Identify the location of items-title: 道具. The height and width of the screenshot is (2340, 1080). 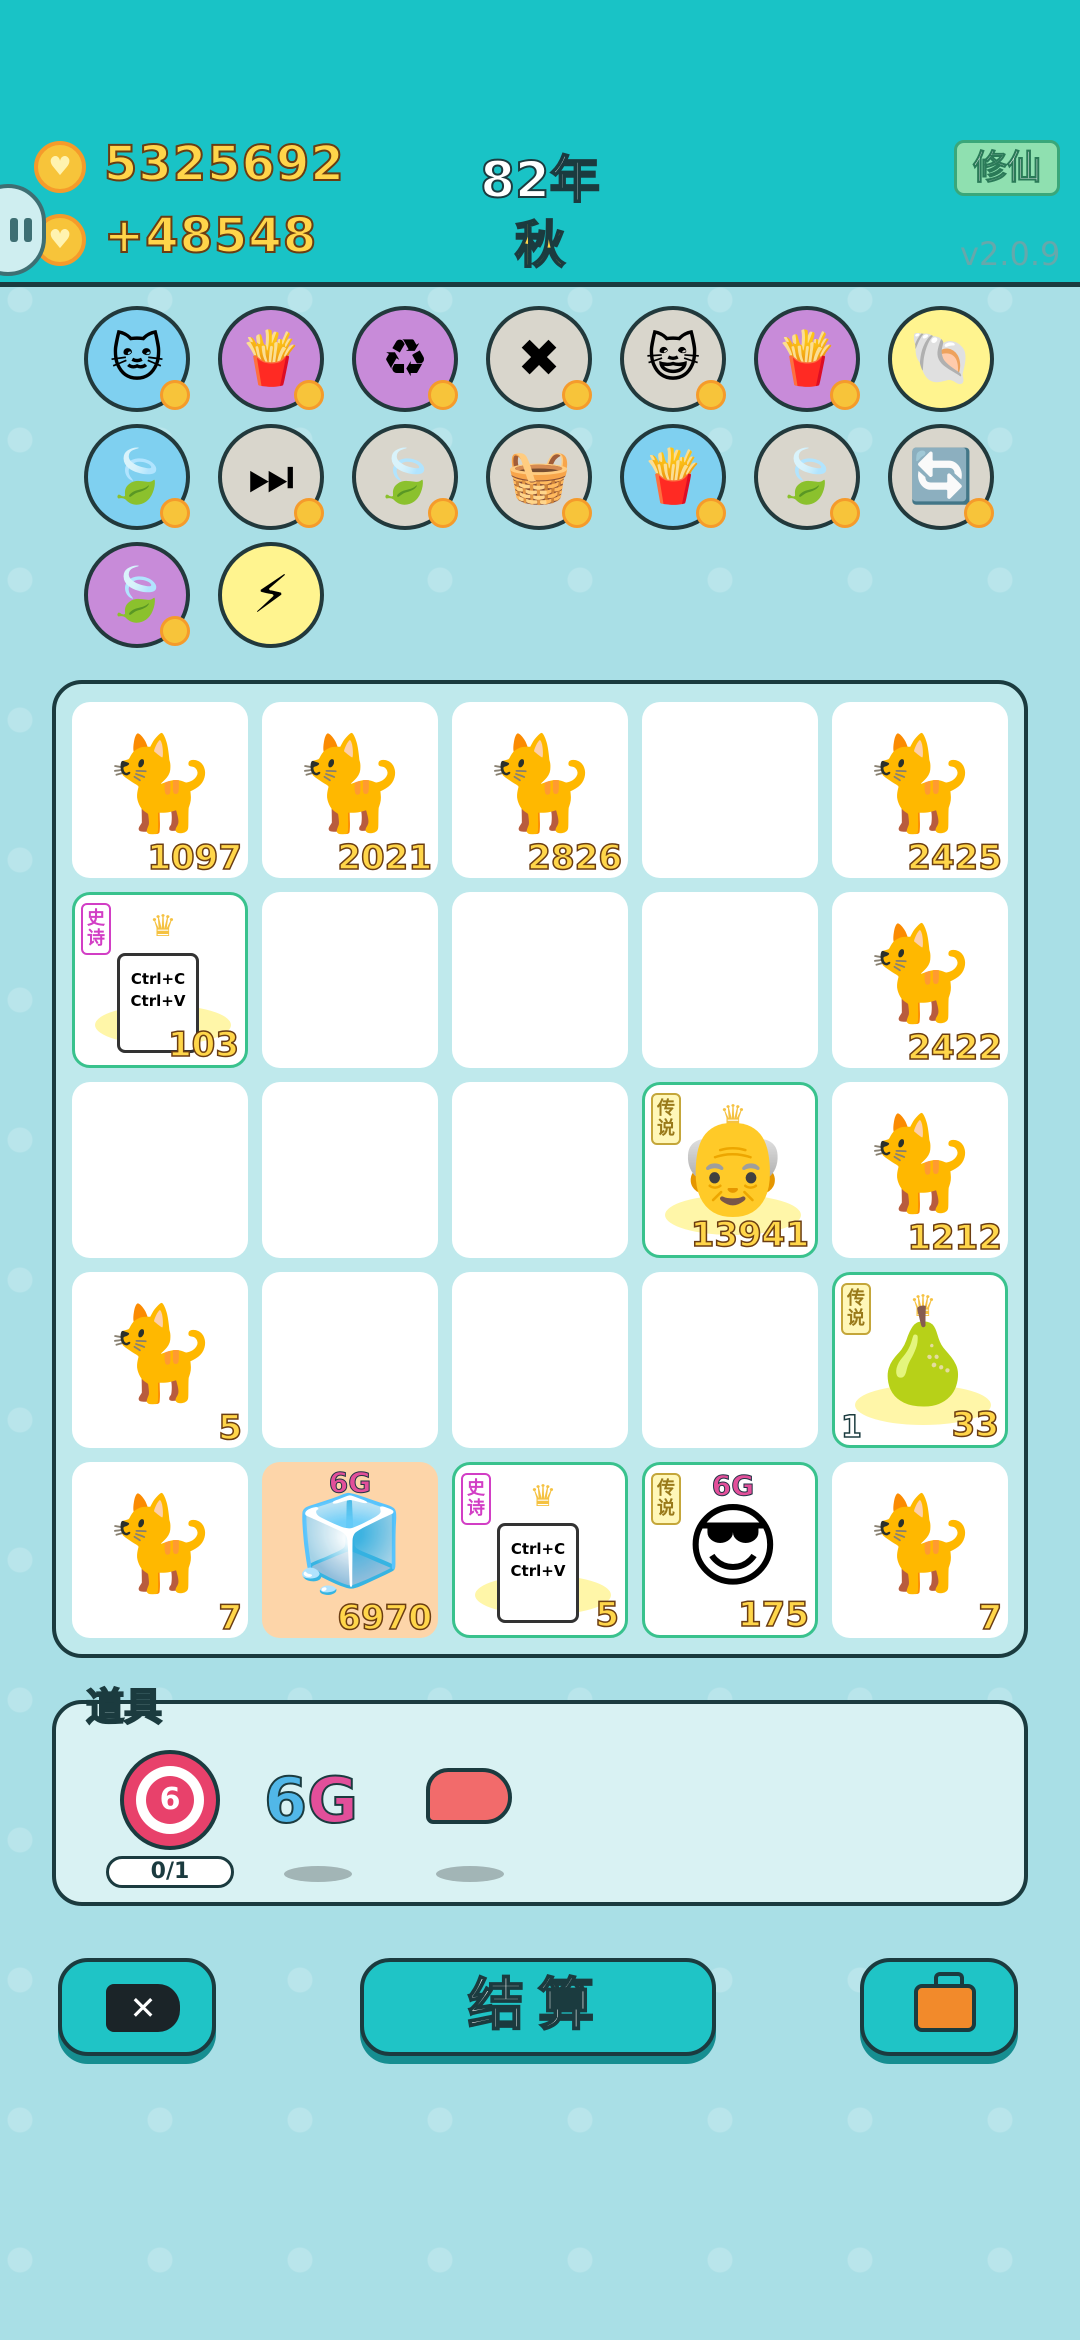
(124, 1707).